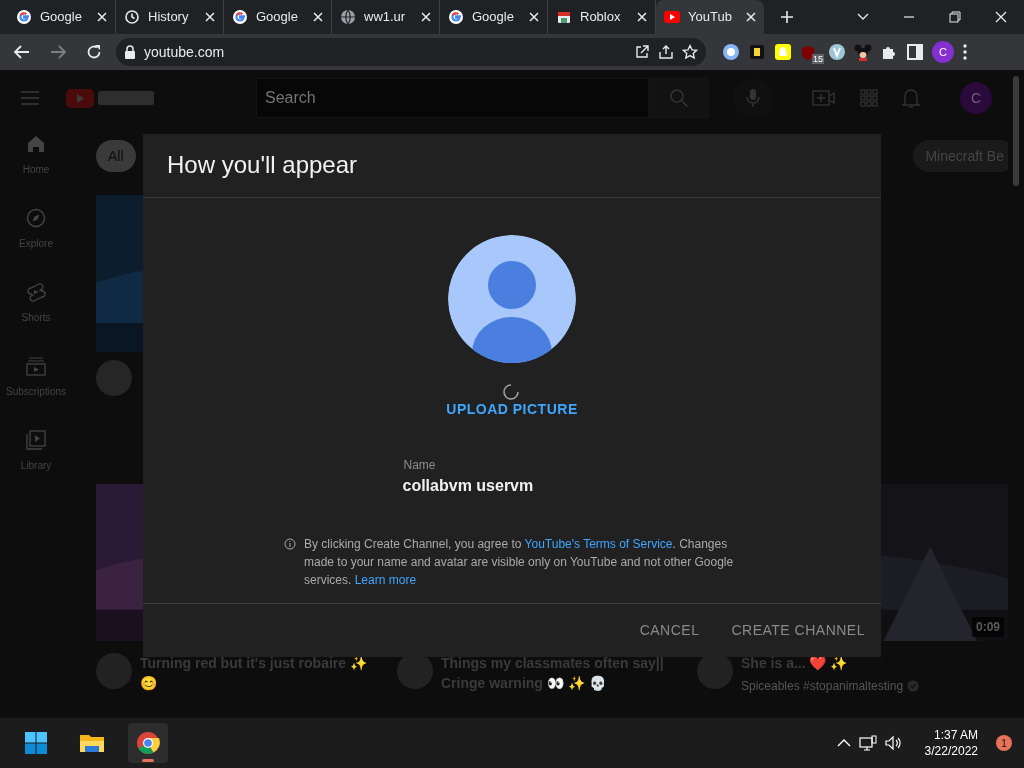 The width and height of the screenshot is (1024, 768). Describe the element at coordinates (512, 299) in the screenshot. I see `avatar-placeholder-icon` at that location.